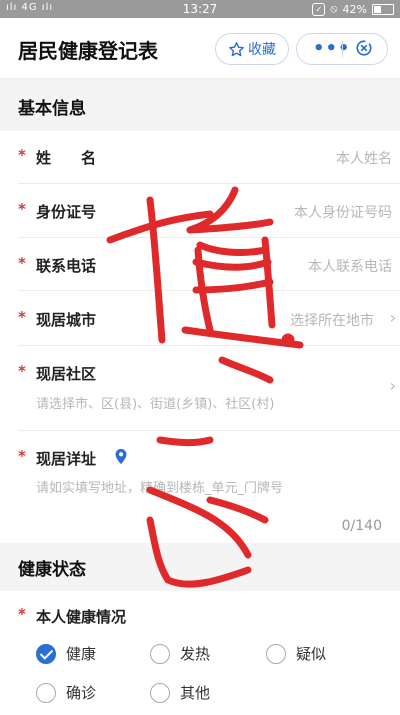 Image resolution: width=400 pixels, height=715 pixels. What do you see at coordinates (200, 48) in the screenshot?
I see `title-bar: 居民健康登记表 收藏 •••` at bounding box center [200, 48].